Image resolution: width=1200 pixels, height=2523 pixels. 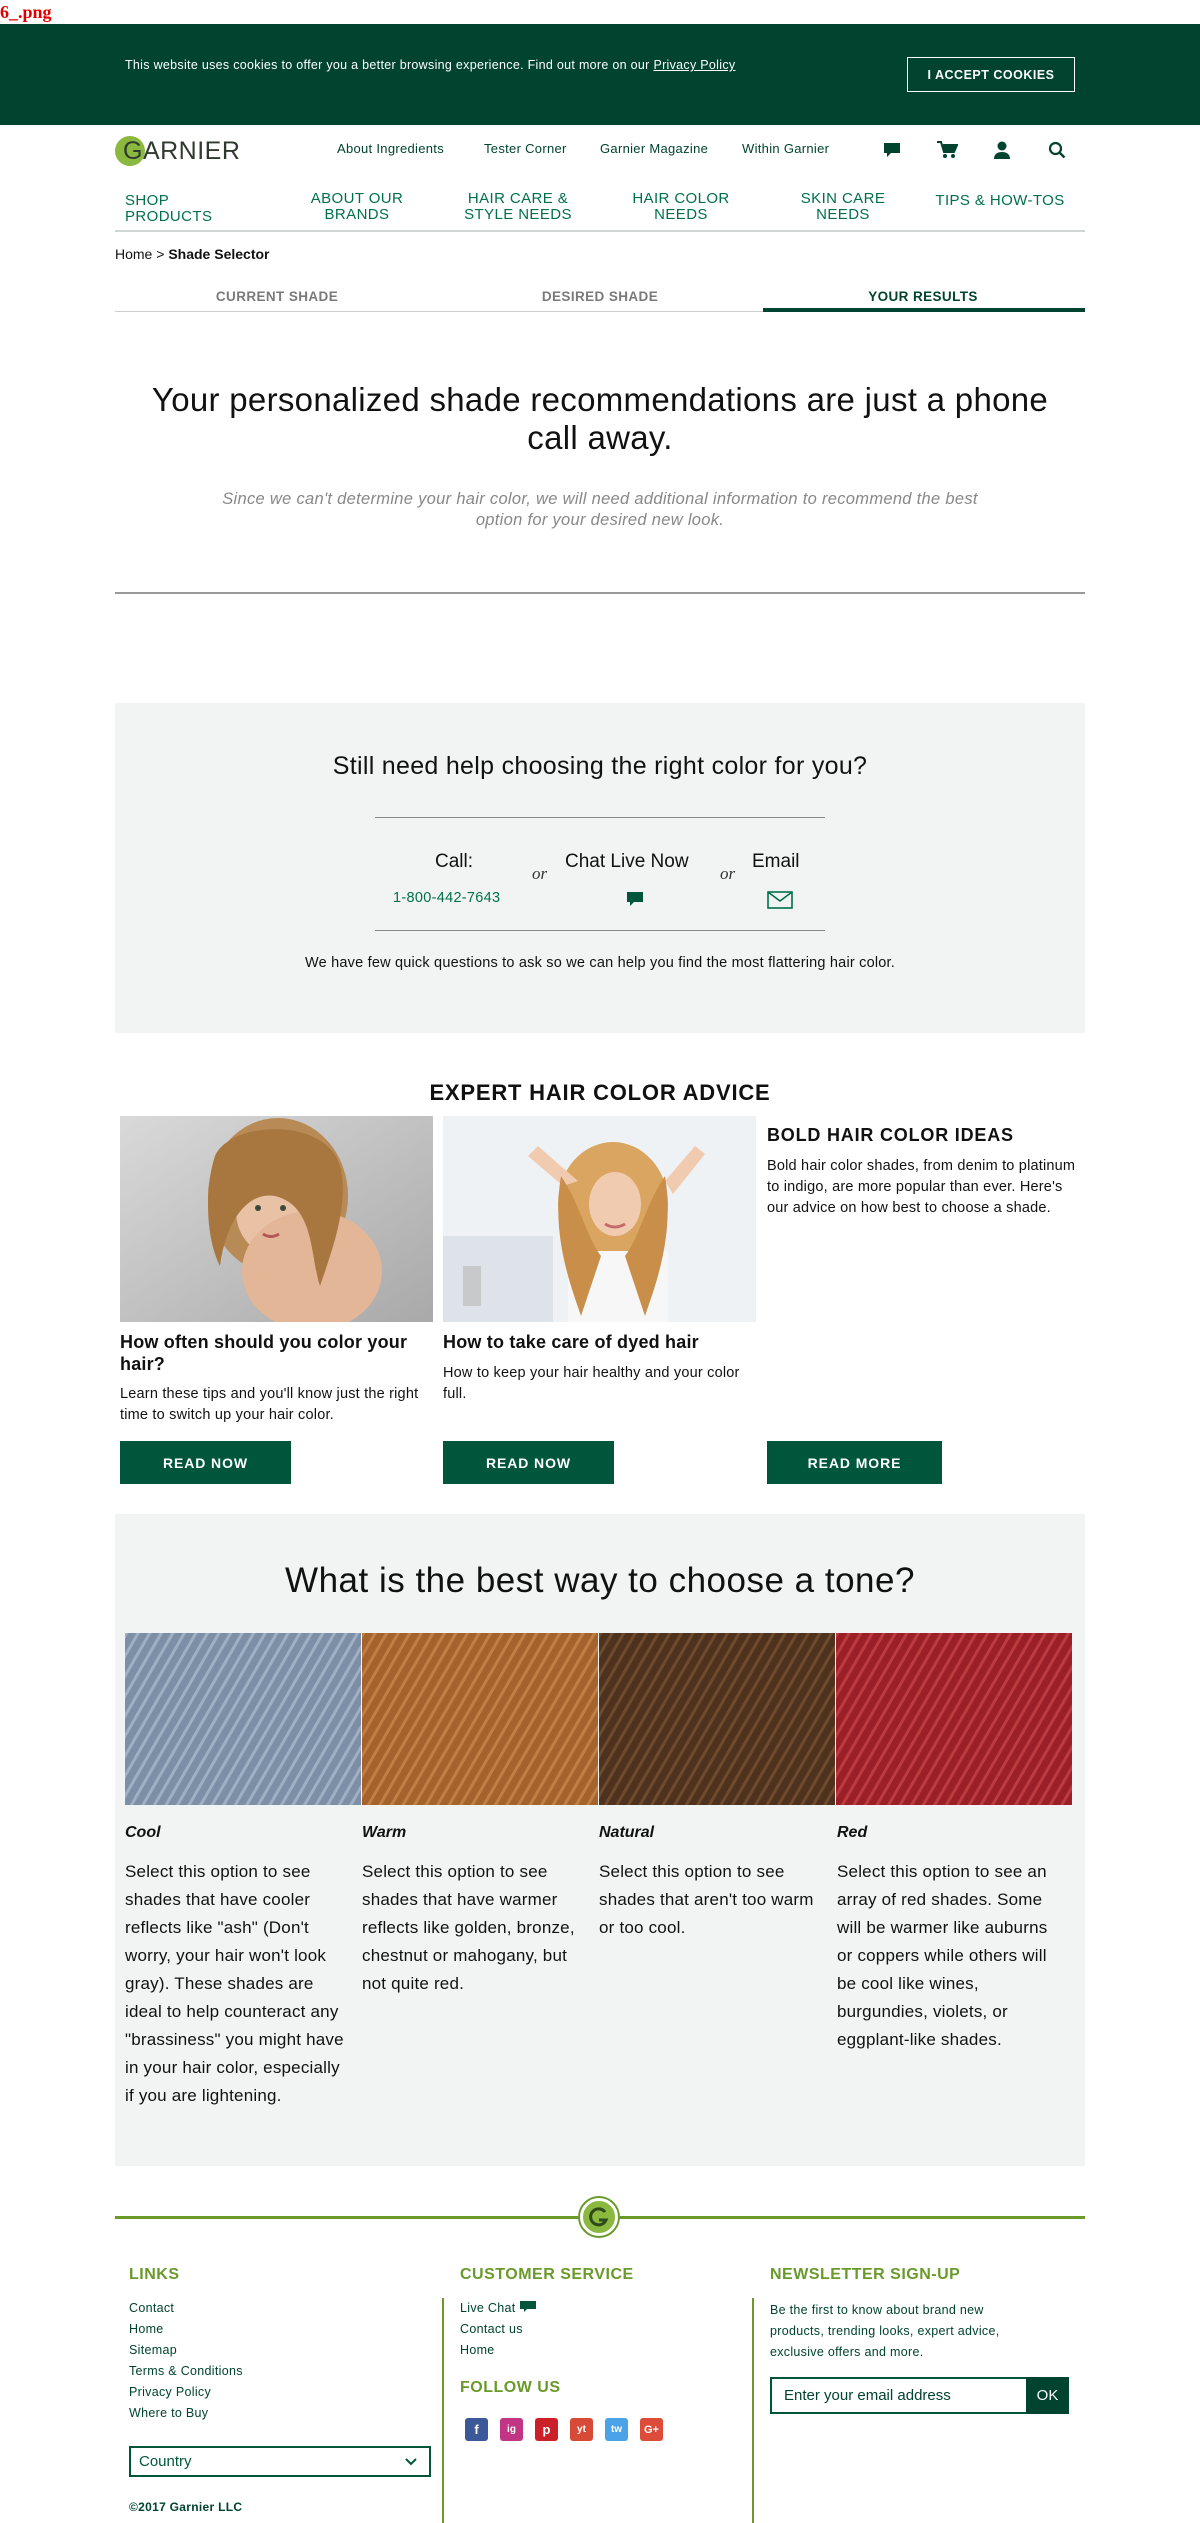 I want to click on card-title-bold-ideas: BOLD HAIR COLOR IDEAS, so click(x=927, y=1135).